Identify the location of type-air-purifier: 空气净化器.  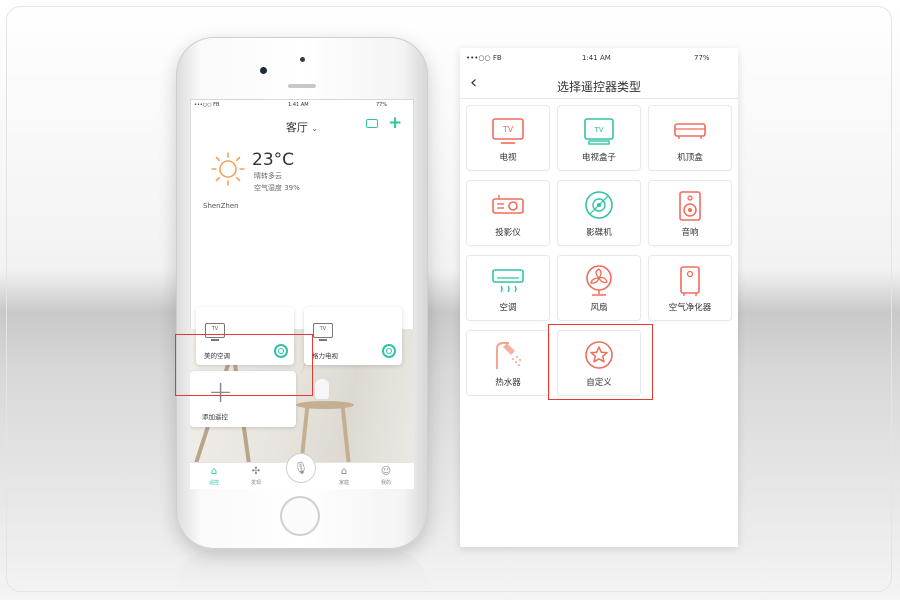
(690, 288).